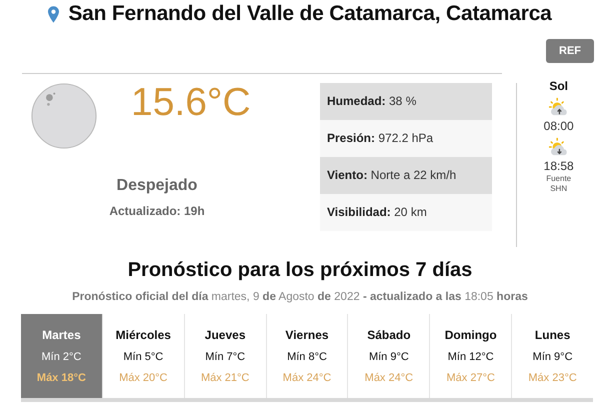  I want to click on day-name: Lunes, so click(552, 335).